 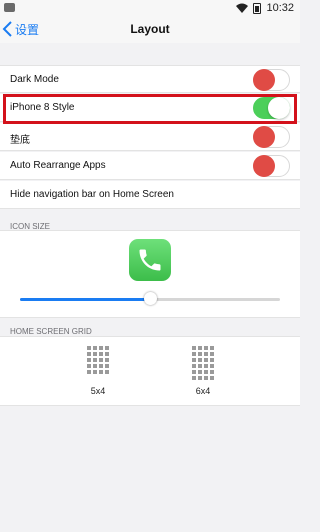 I want to click on grid-option-6x4: 6x4, so click(x=203, y=371).